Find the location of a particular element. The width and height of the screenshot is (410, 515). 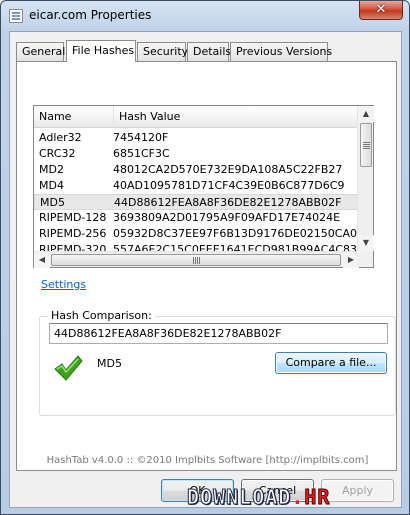

hash-value: 6851CF3C is located at coordinates (141, 153).